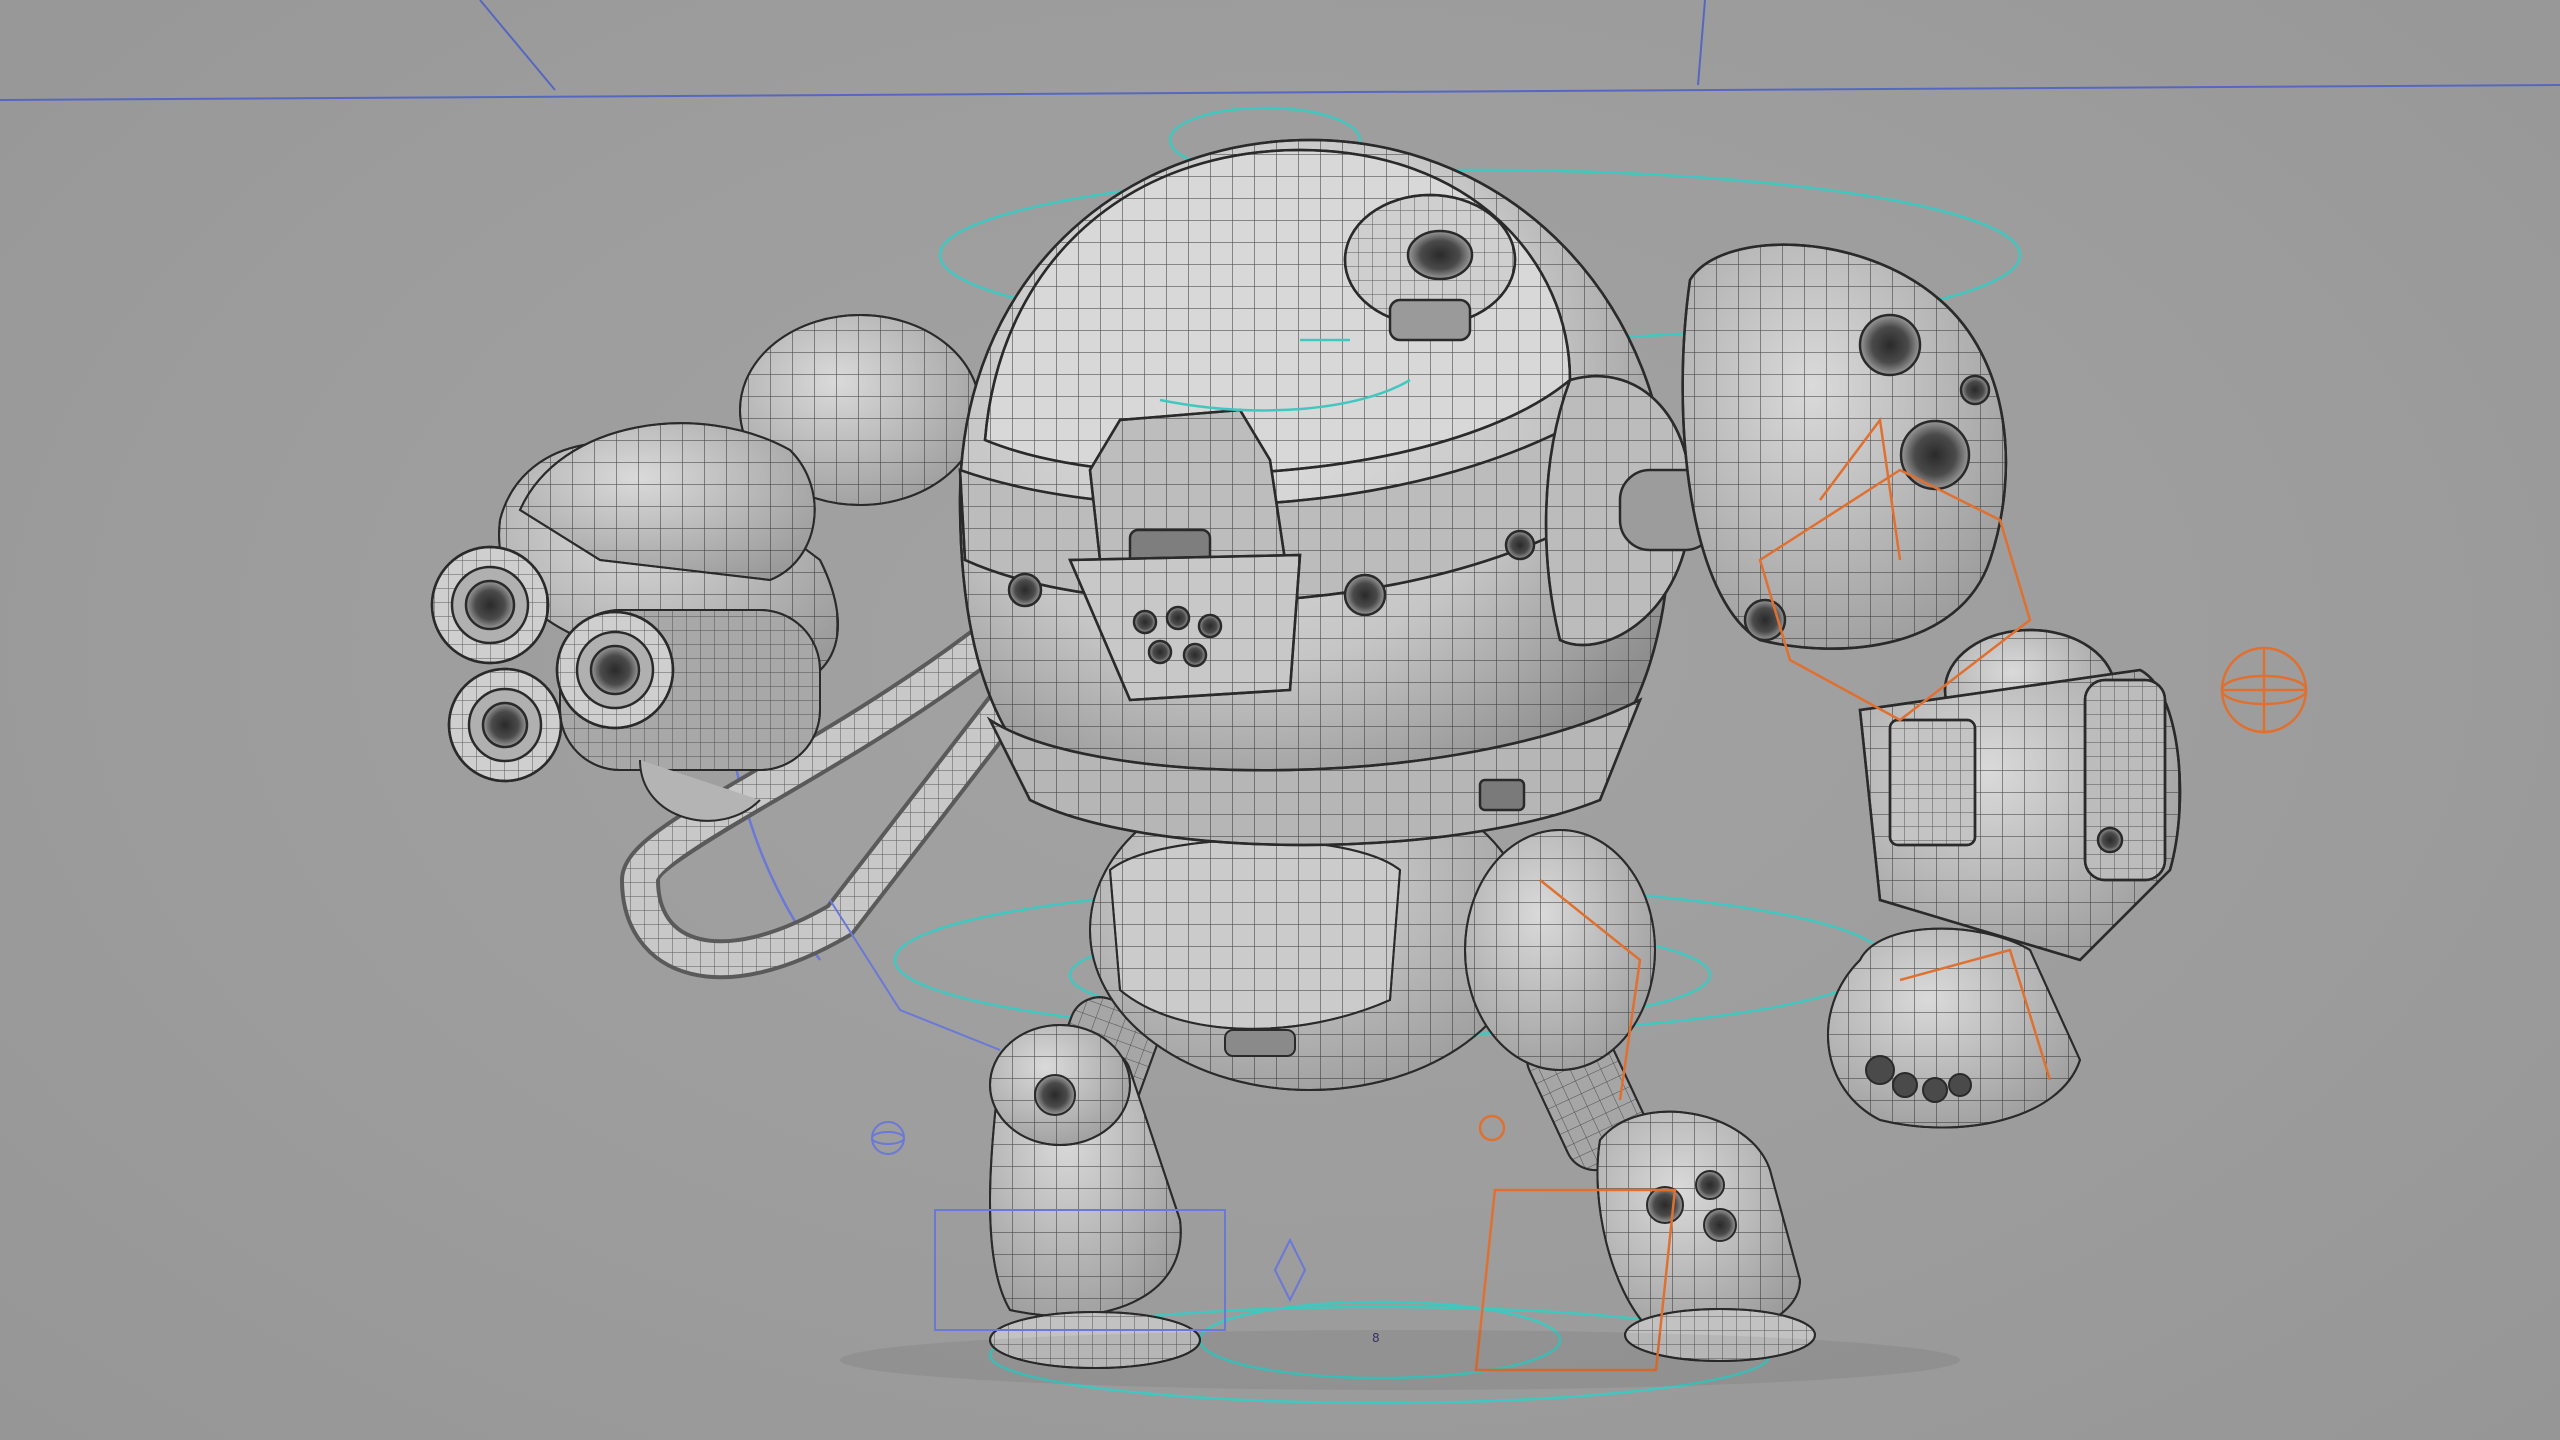 The image size is (2560, 1440). What do you see at coordinates (1376, 1338) in the screenshot?
I see `frame-marker: 8` at bounding box center [1376, 1338].